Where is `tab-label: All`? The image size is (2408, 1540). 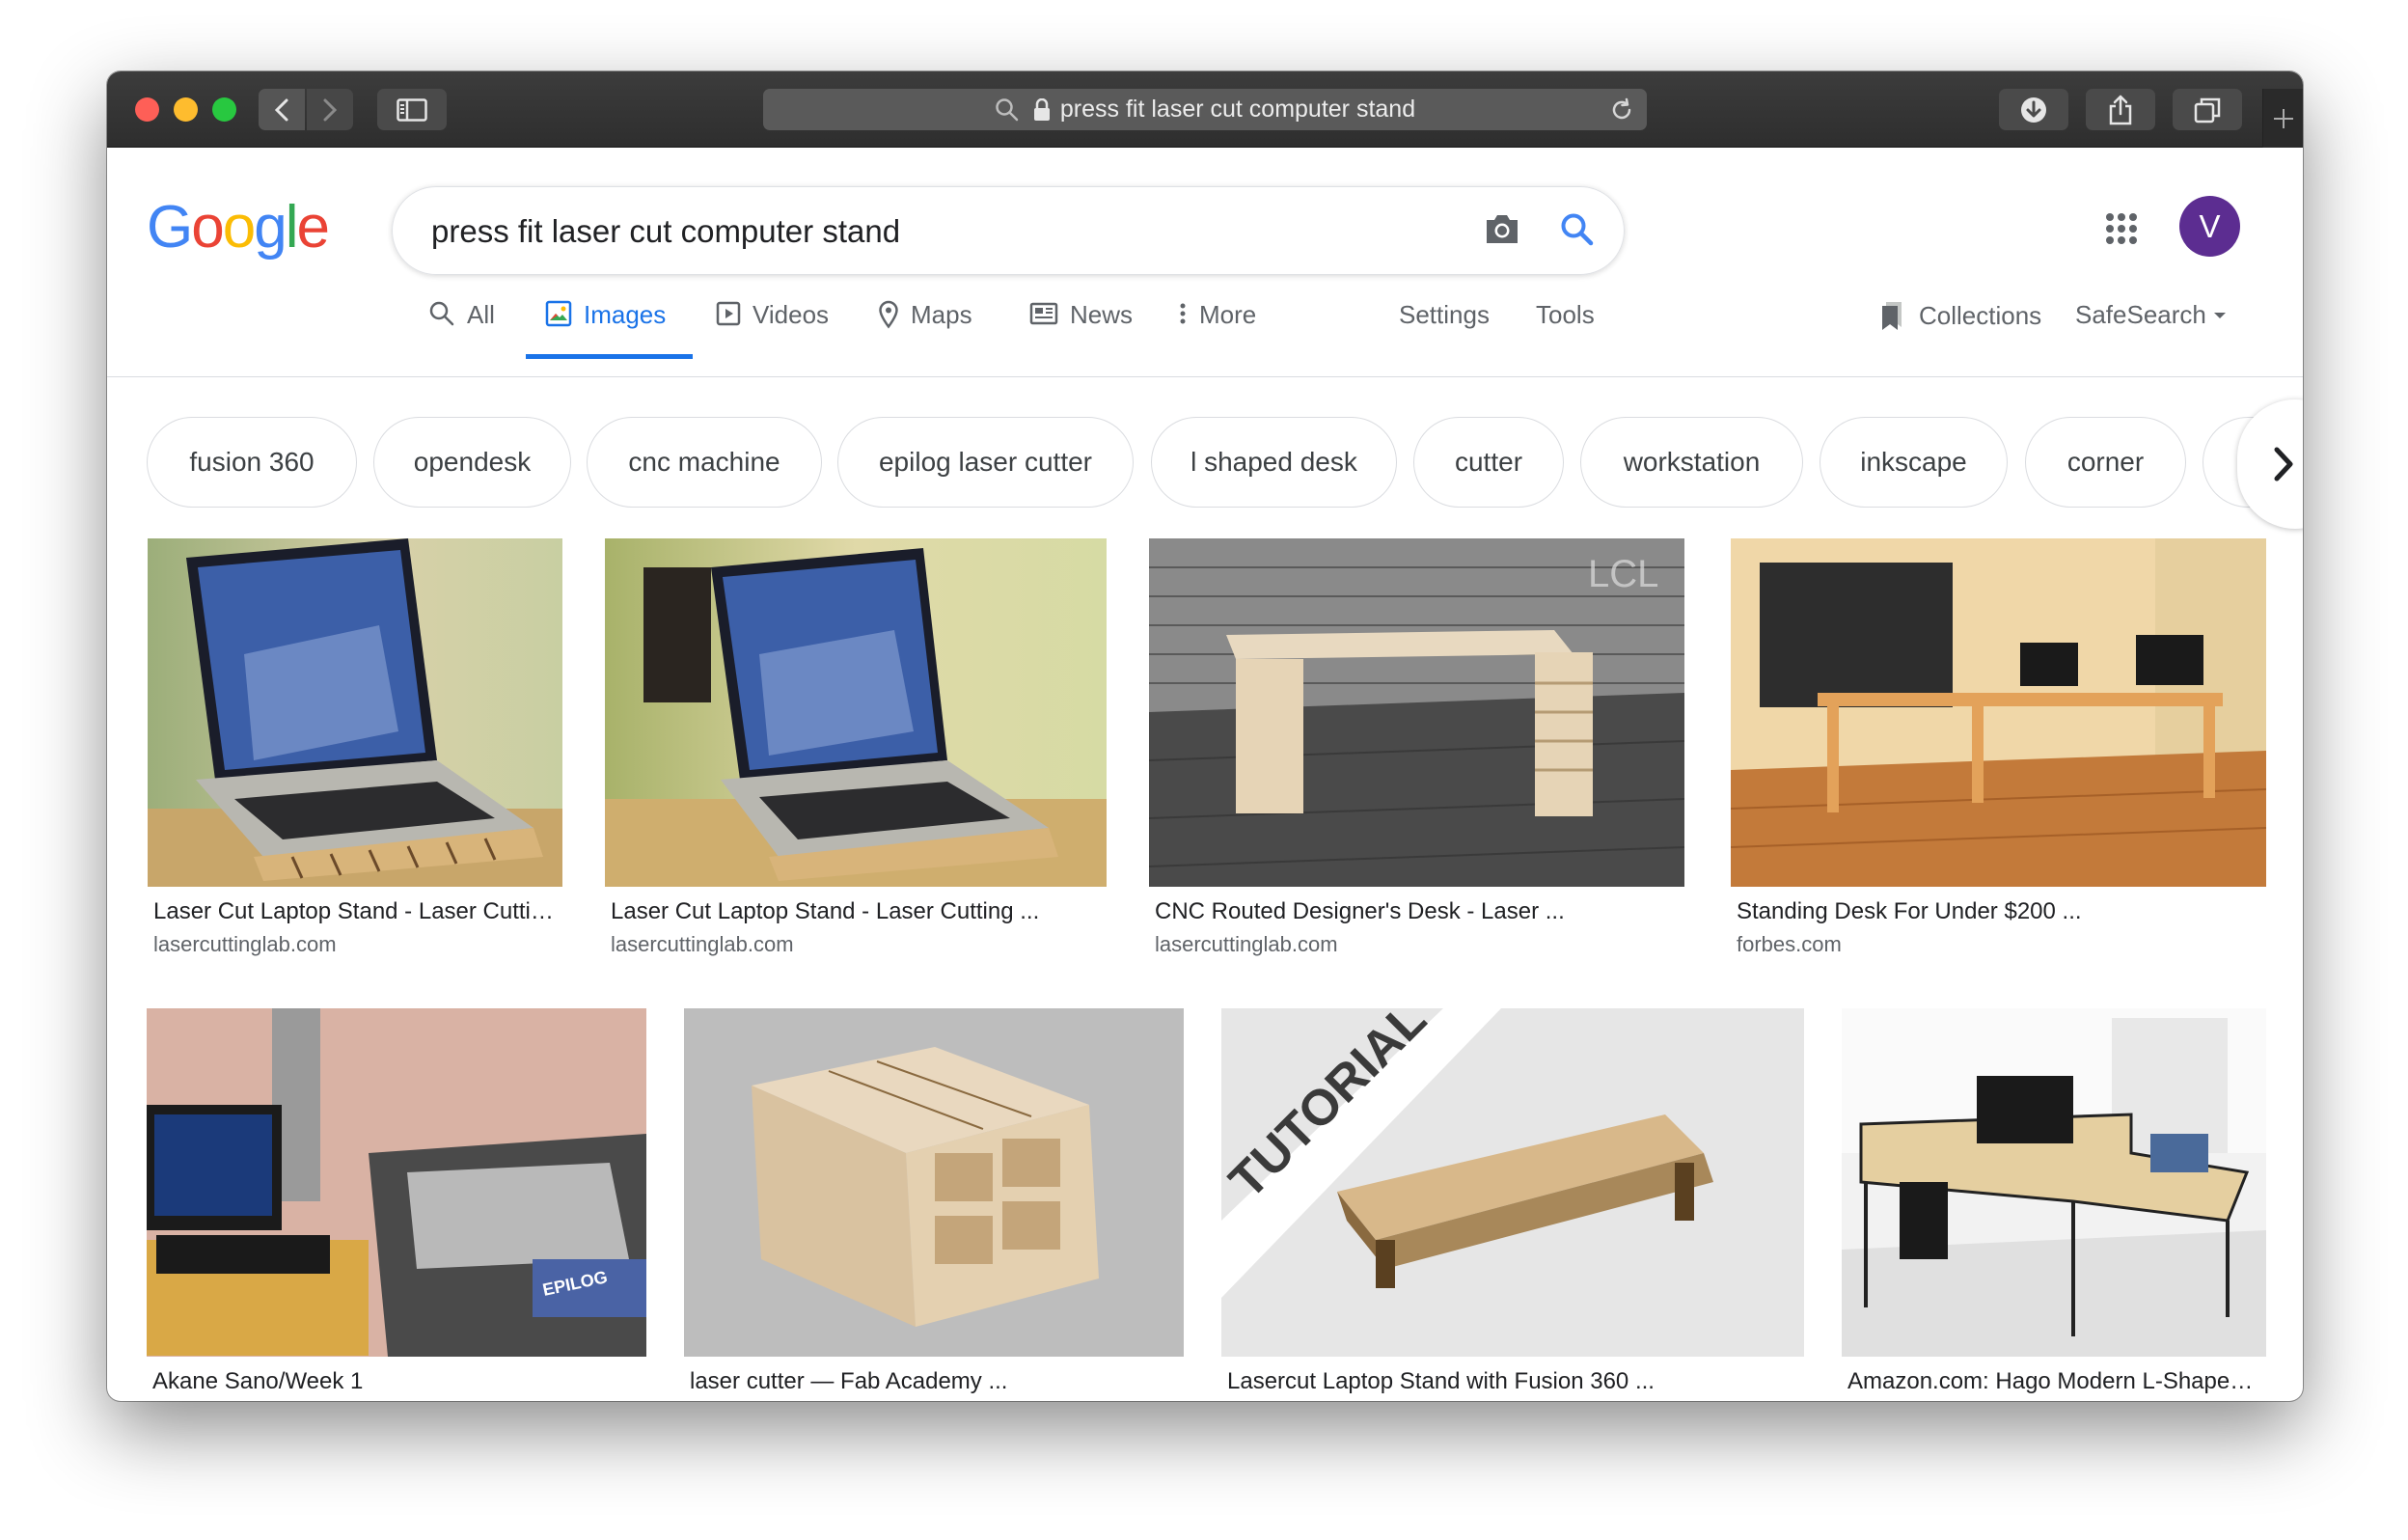 tab-label: All is located at coordinates (481, 314).